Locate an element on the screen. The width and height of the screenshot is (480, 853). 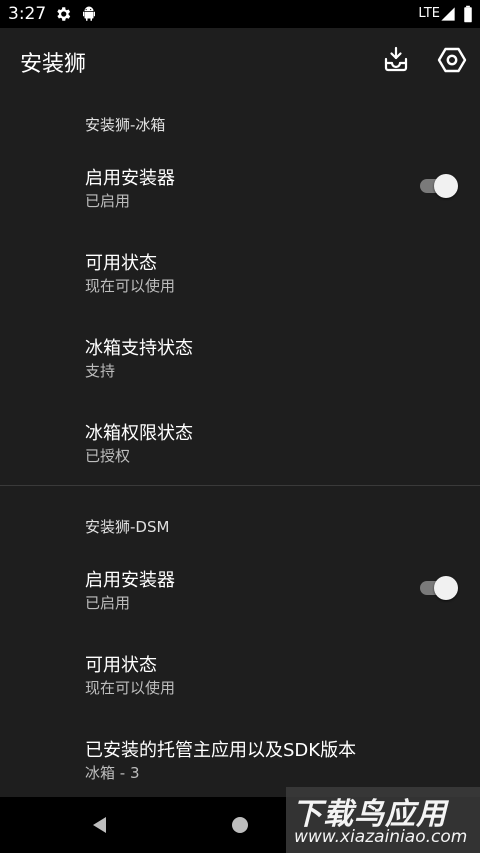
watermark-logo: 下载鸟应用 www.xiazainiao.com is located at coordinates (383, 820).